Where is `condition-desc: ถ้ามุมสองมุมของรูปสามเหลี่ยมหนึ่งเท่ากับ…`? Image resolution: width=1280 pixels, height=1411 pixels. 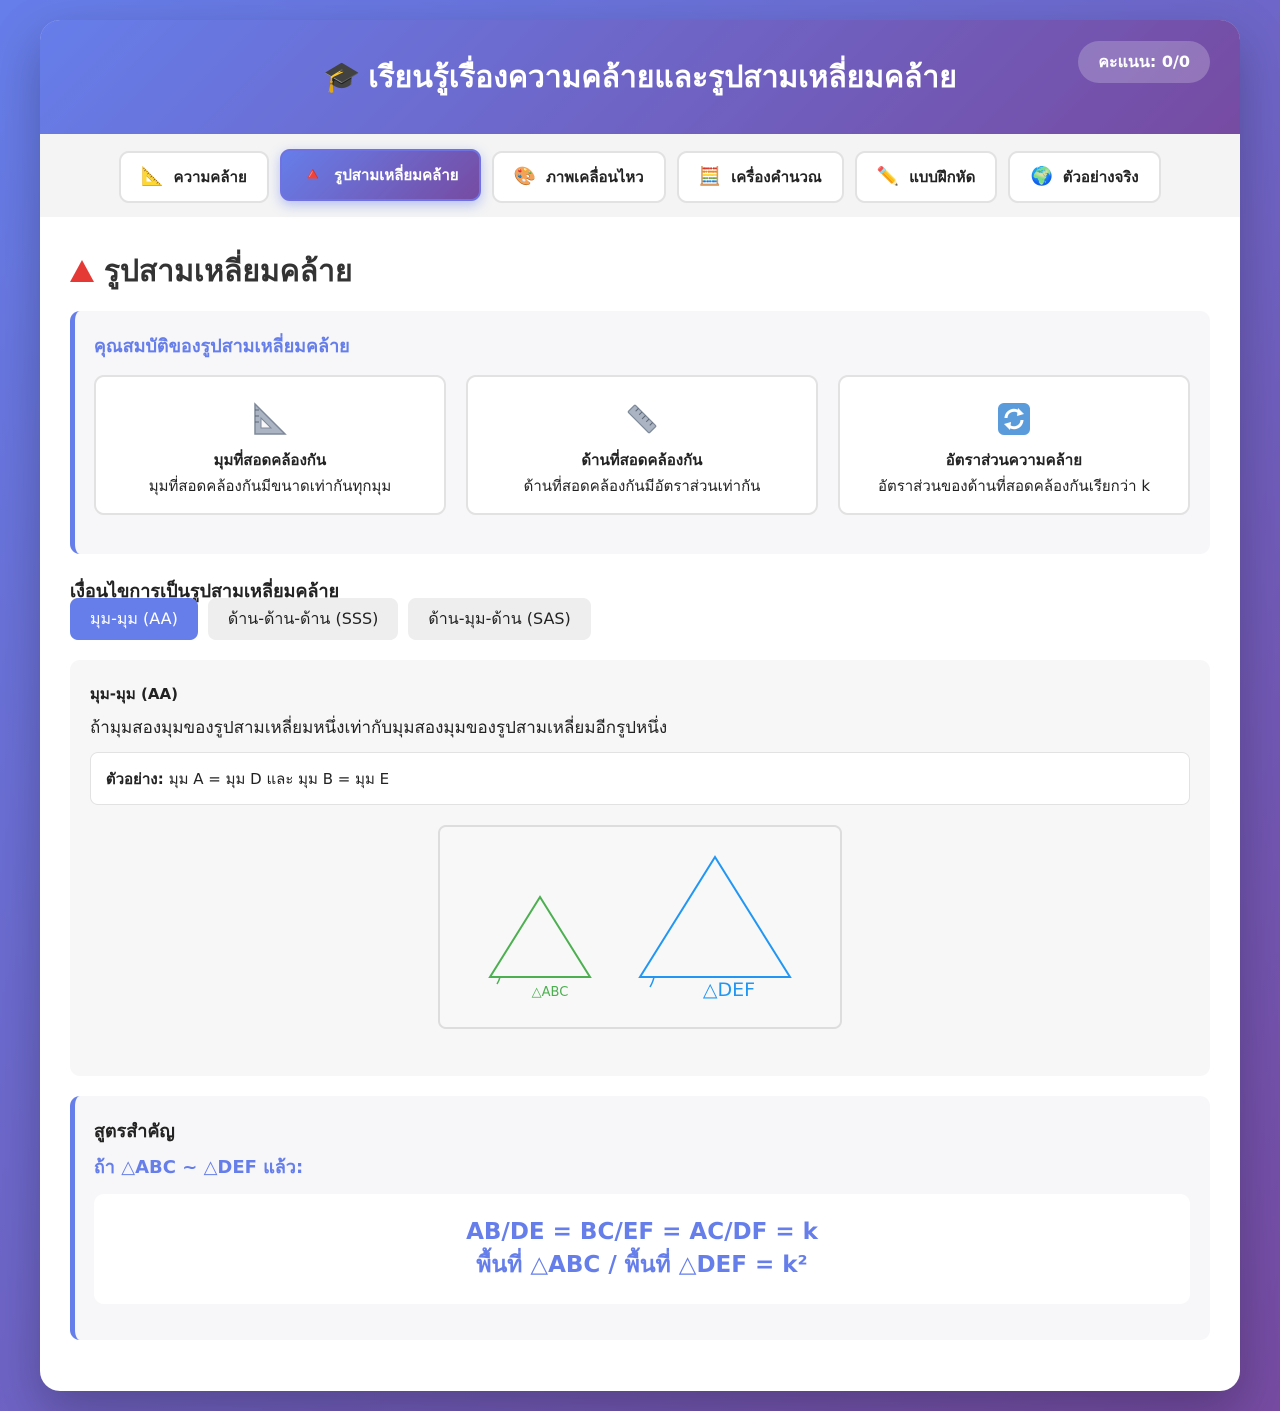 condition-desc: ถ้ามุมสองมุมของรูปสามเหลี่ยมหนึ่งเท่ากับ… is located at coordinates (379, 728).